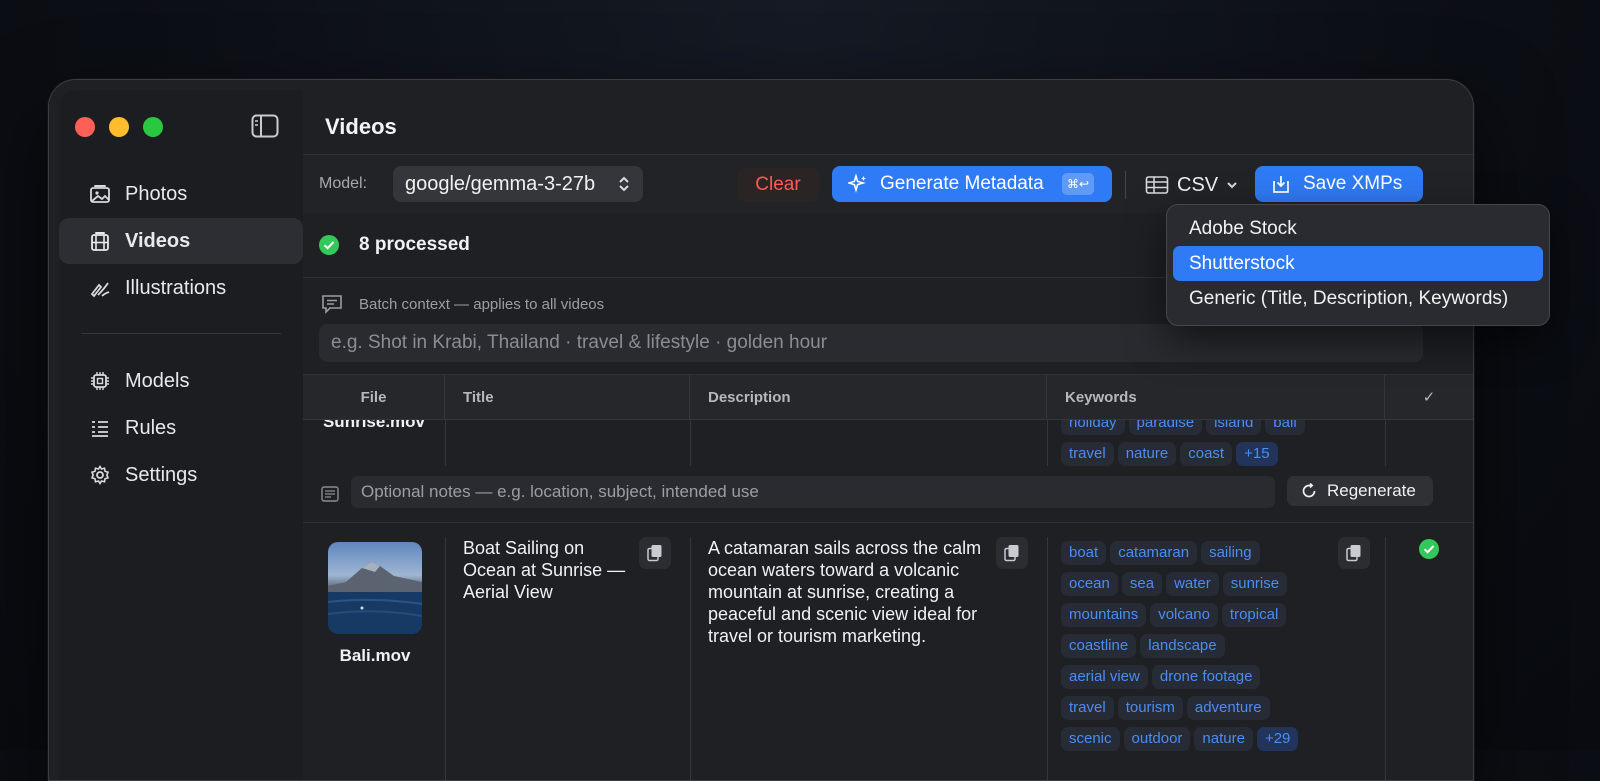 The height and width of the screenshot is (781, 1600). What do you see at coordinates (500, 183) in the screenshot?
I see `model-select-value: google/gemma-3-27b` at bounding box center [500, 183].